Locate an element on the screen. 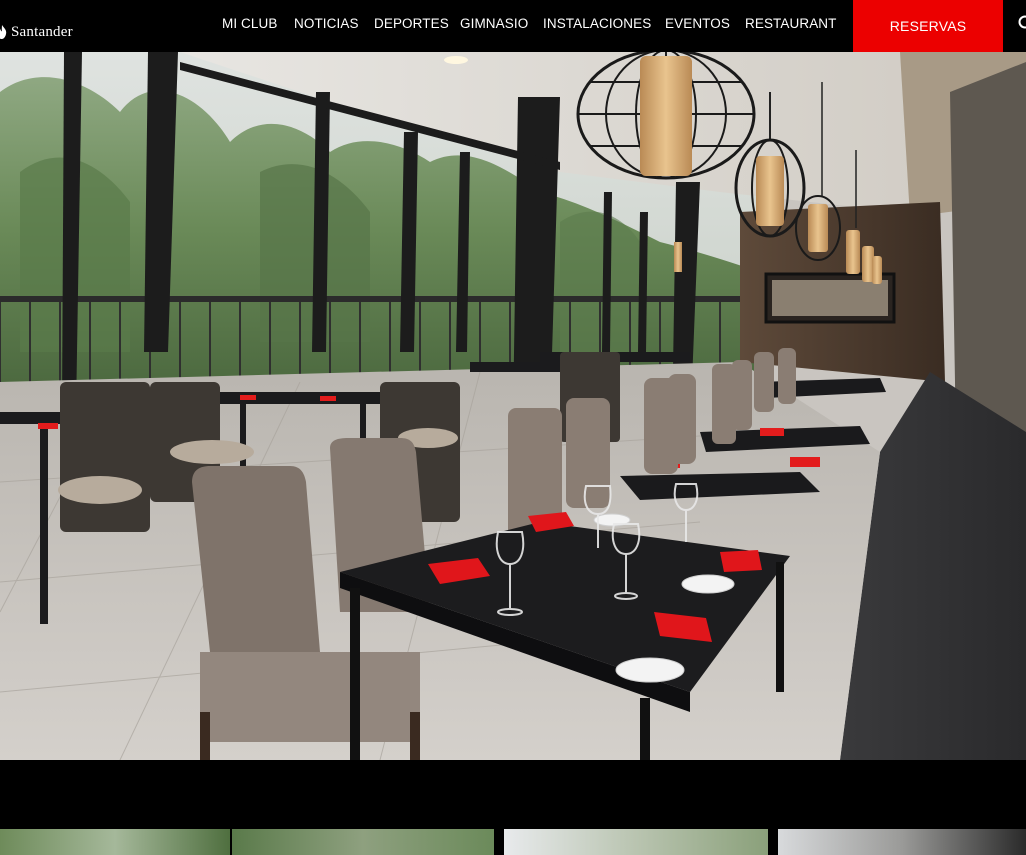 This screenshot has height=855, width=1026. thumbnail-strip is located at coordinates (513, 842).